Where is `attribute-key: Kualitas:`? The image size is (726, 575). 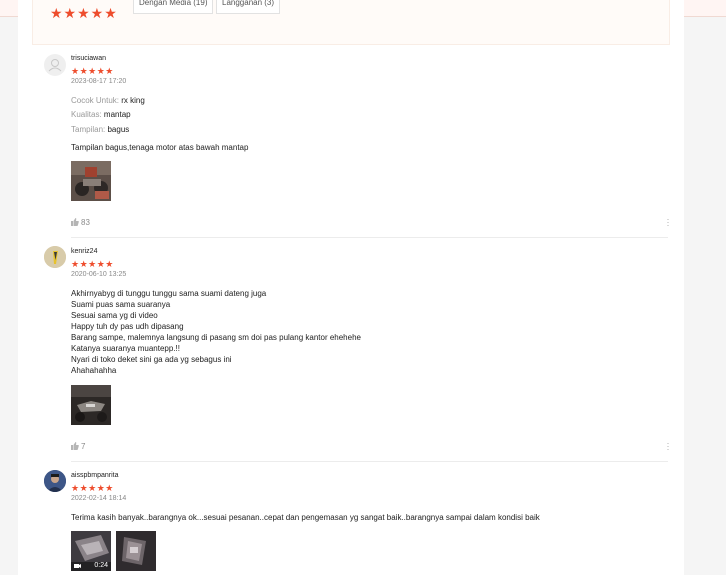 attribute-key: Kualitas: is located at coordinates (86, 114).